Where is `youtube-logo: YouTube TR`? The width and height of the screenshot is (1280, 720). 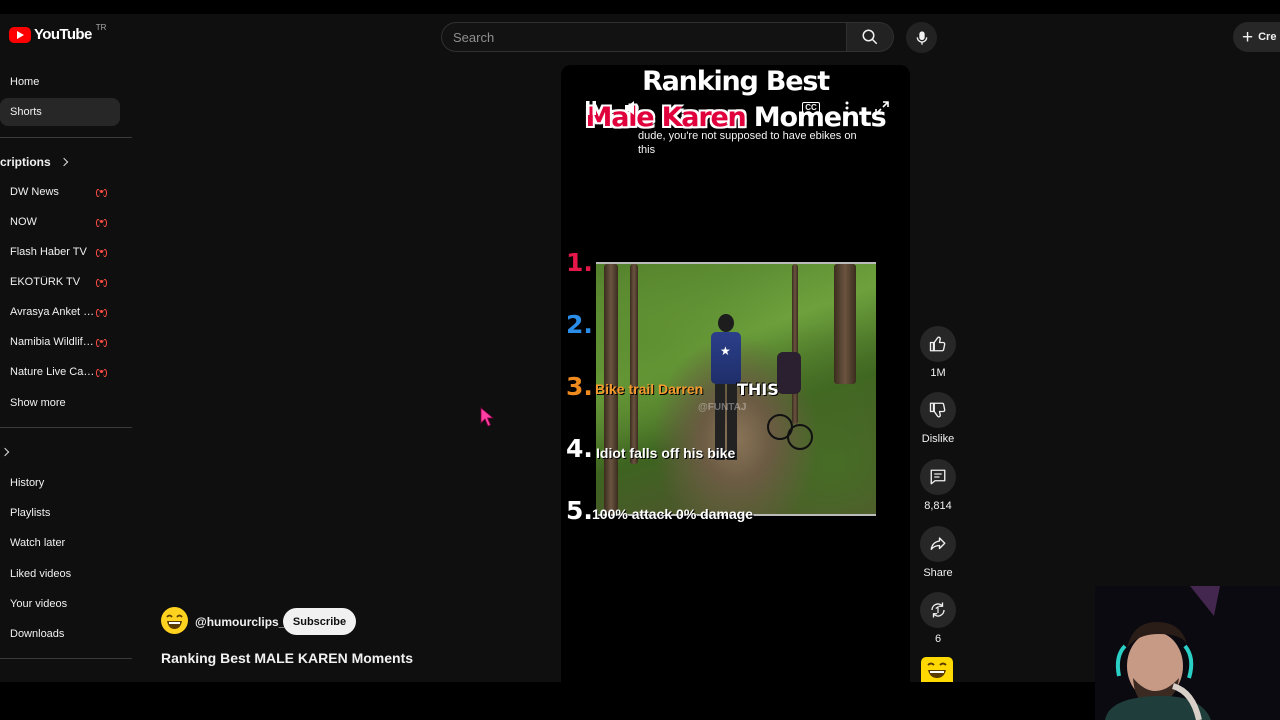 youtube-logo: YouTube TR is located at coordinates (58, 33).